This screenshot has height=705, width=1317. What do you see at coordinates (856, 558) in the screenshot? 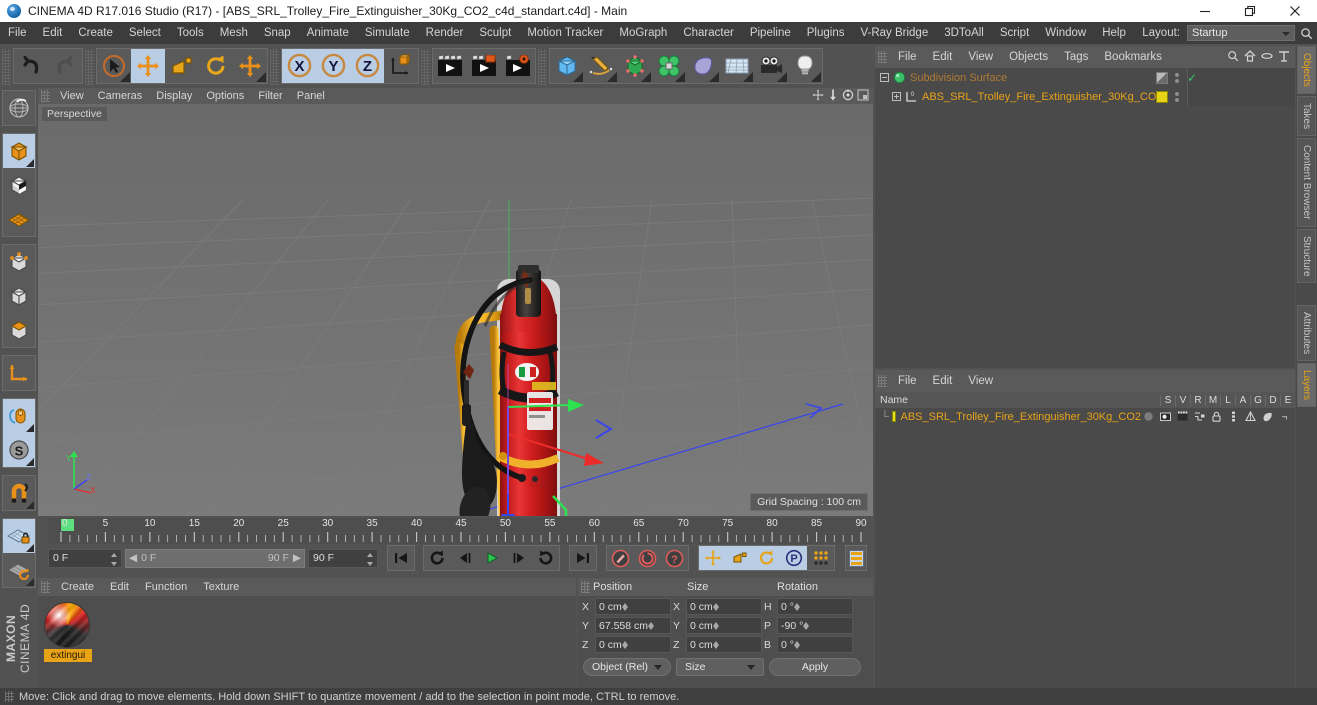
I see `timeline-panel-icon` at bounding box center [856, 558].